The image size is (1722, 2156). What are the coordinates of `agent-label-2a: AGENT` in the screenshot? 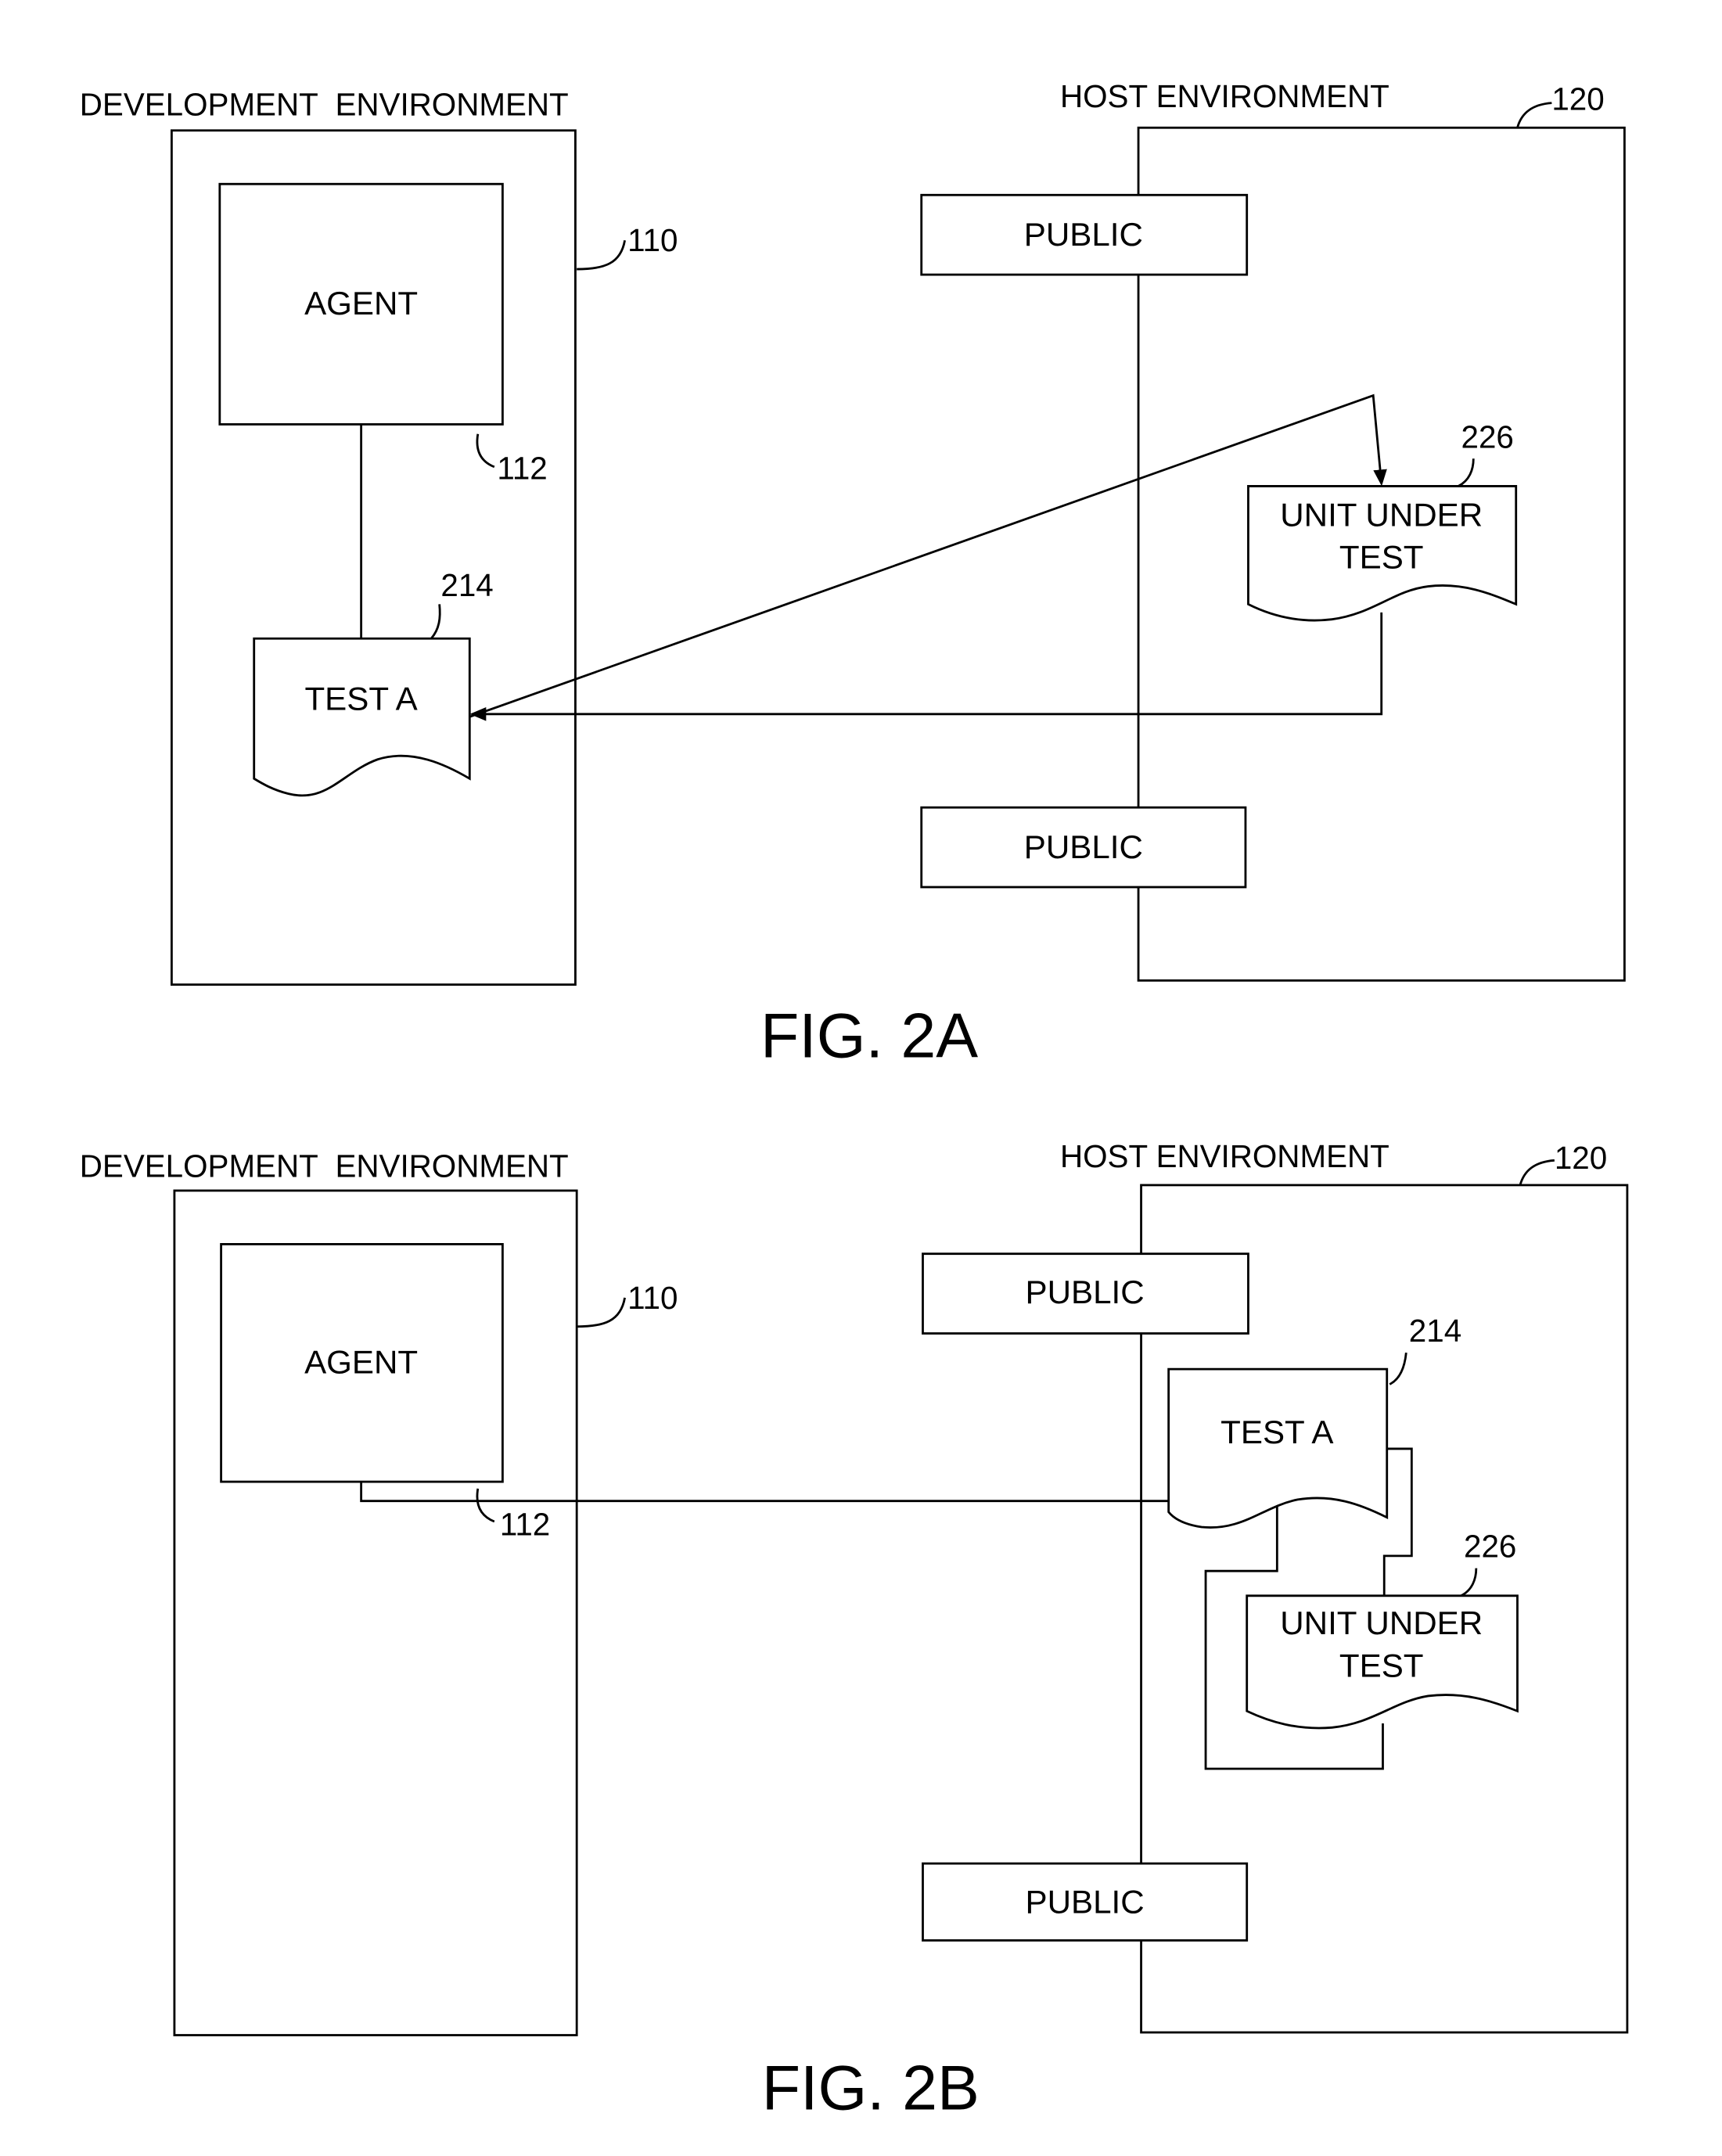 It's located at (361, 303).